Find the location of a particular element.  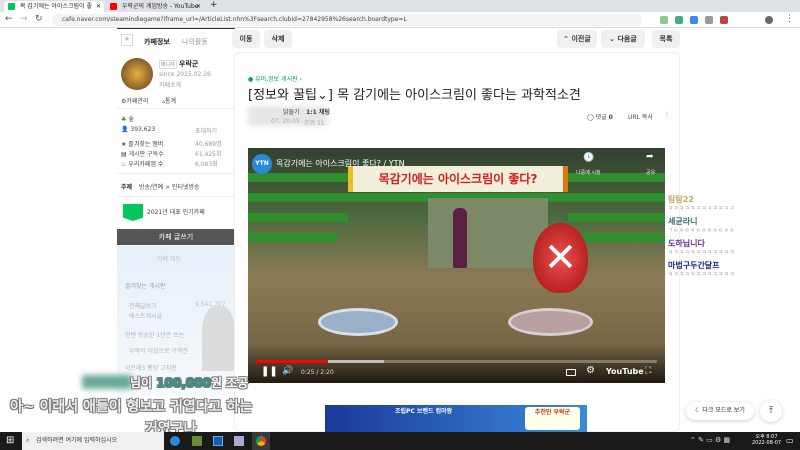

manager-name: 우락군 is located at coordinates (188, 64).